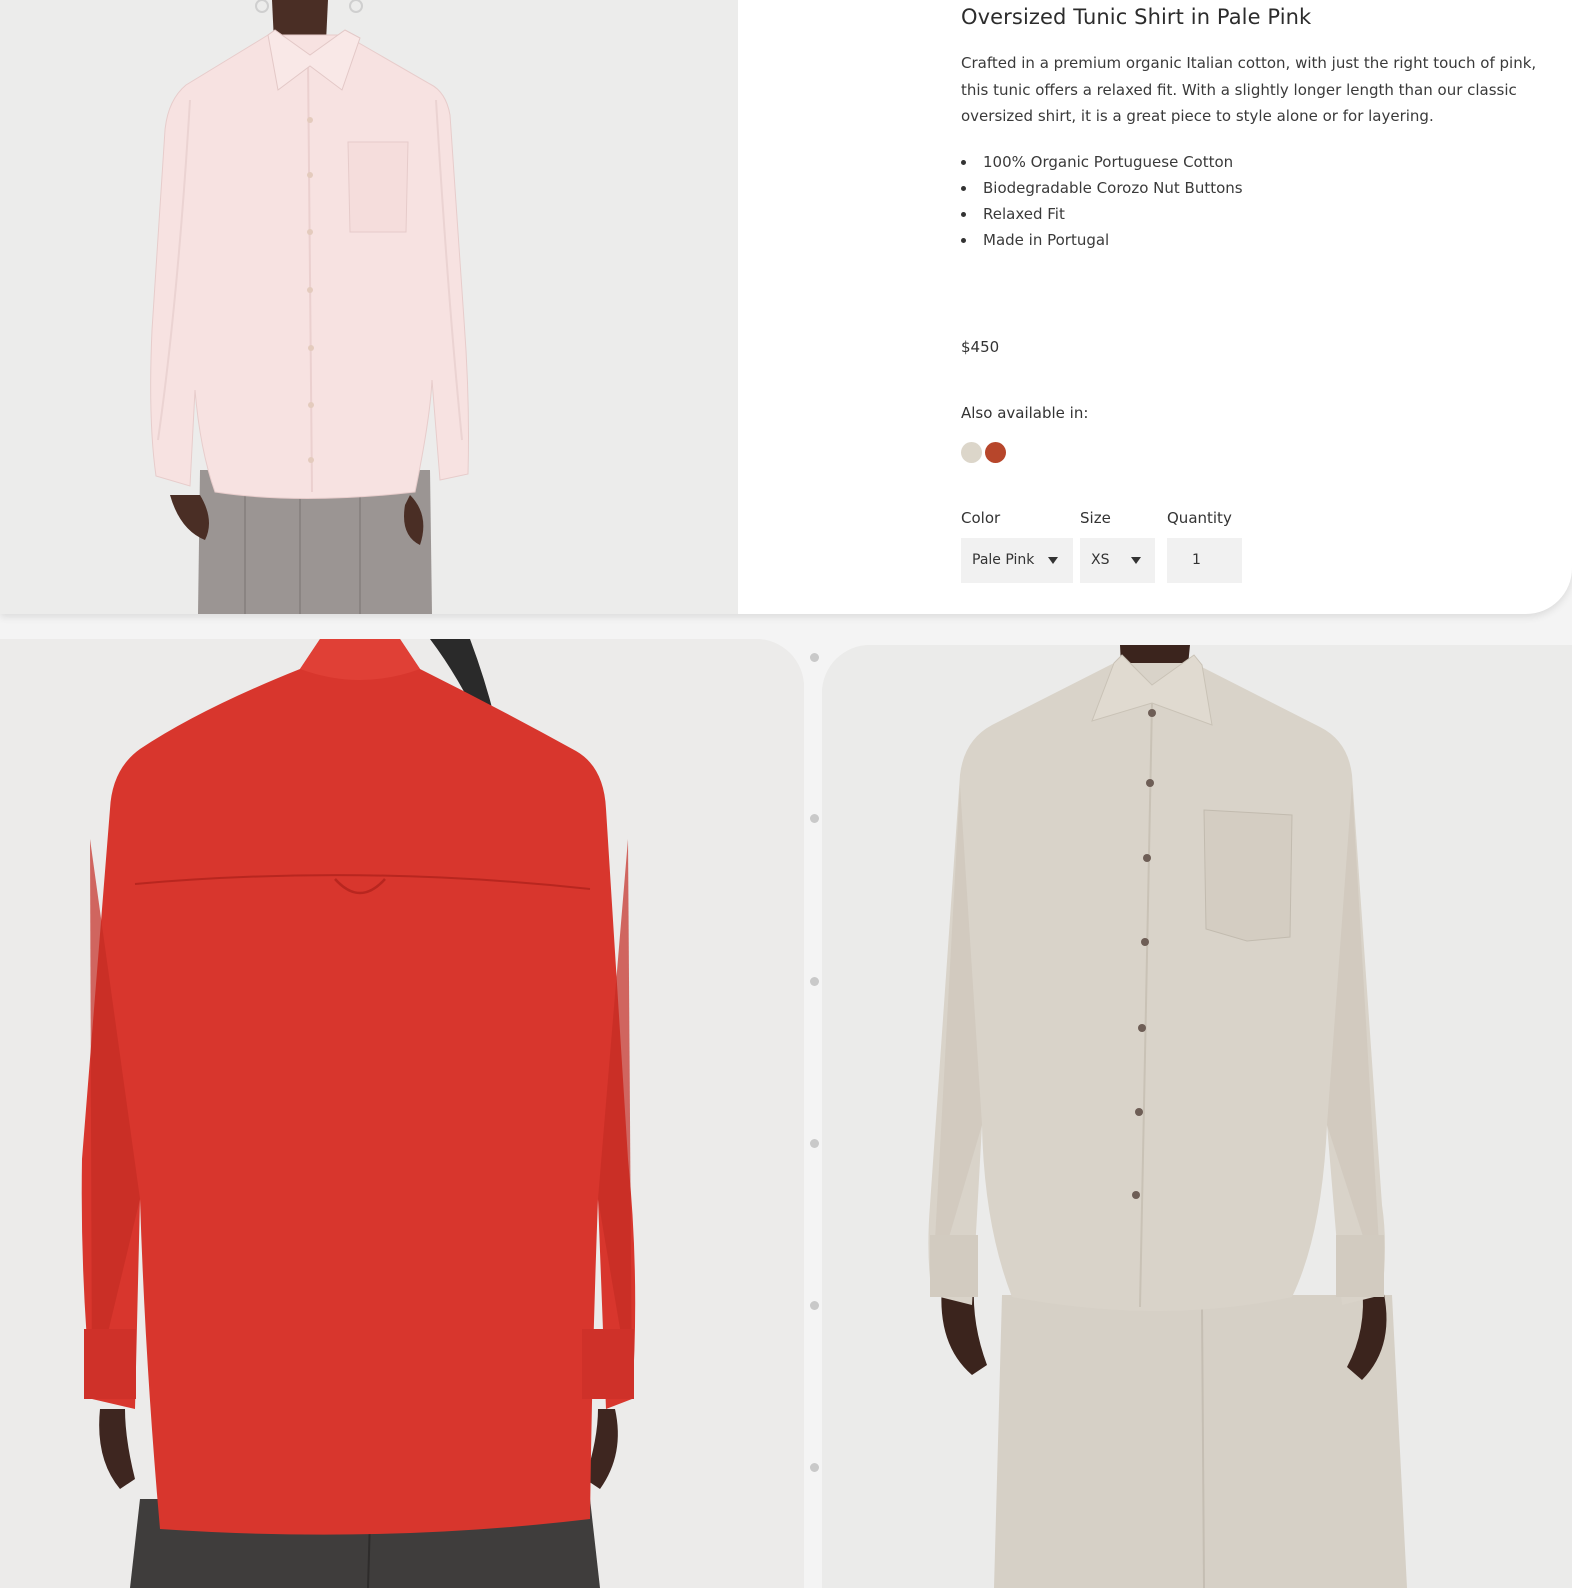  What do you see at coordinates (1117, 560) in the screenshot?
I see `size-select: XS` at bounding box center [1117, 560].